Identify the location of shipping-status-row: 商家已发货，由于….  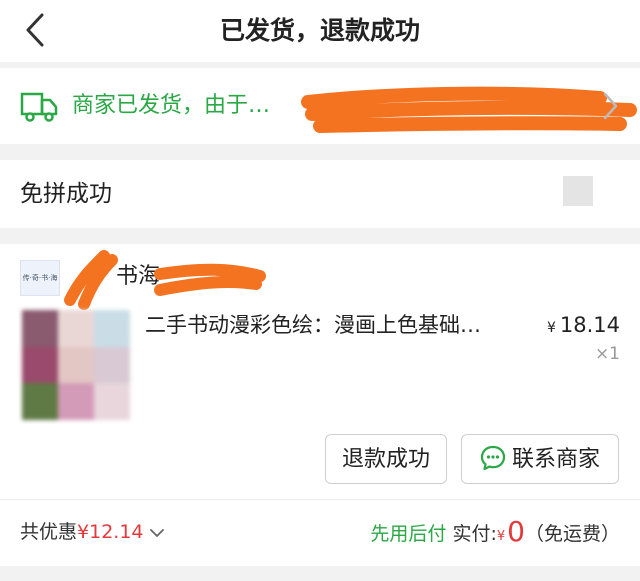
(320, 106).